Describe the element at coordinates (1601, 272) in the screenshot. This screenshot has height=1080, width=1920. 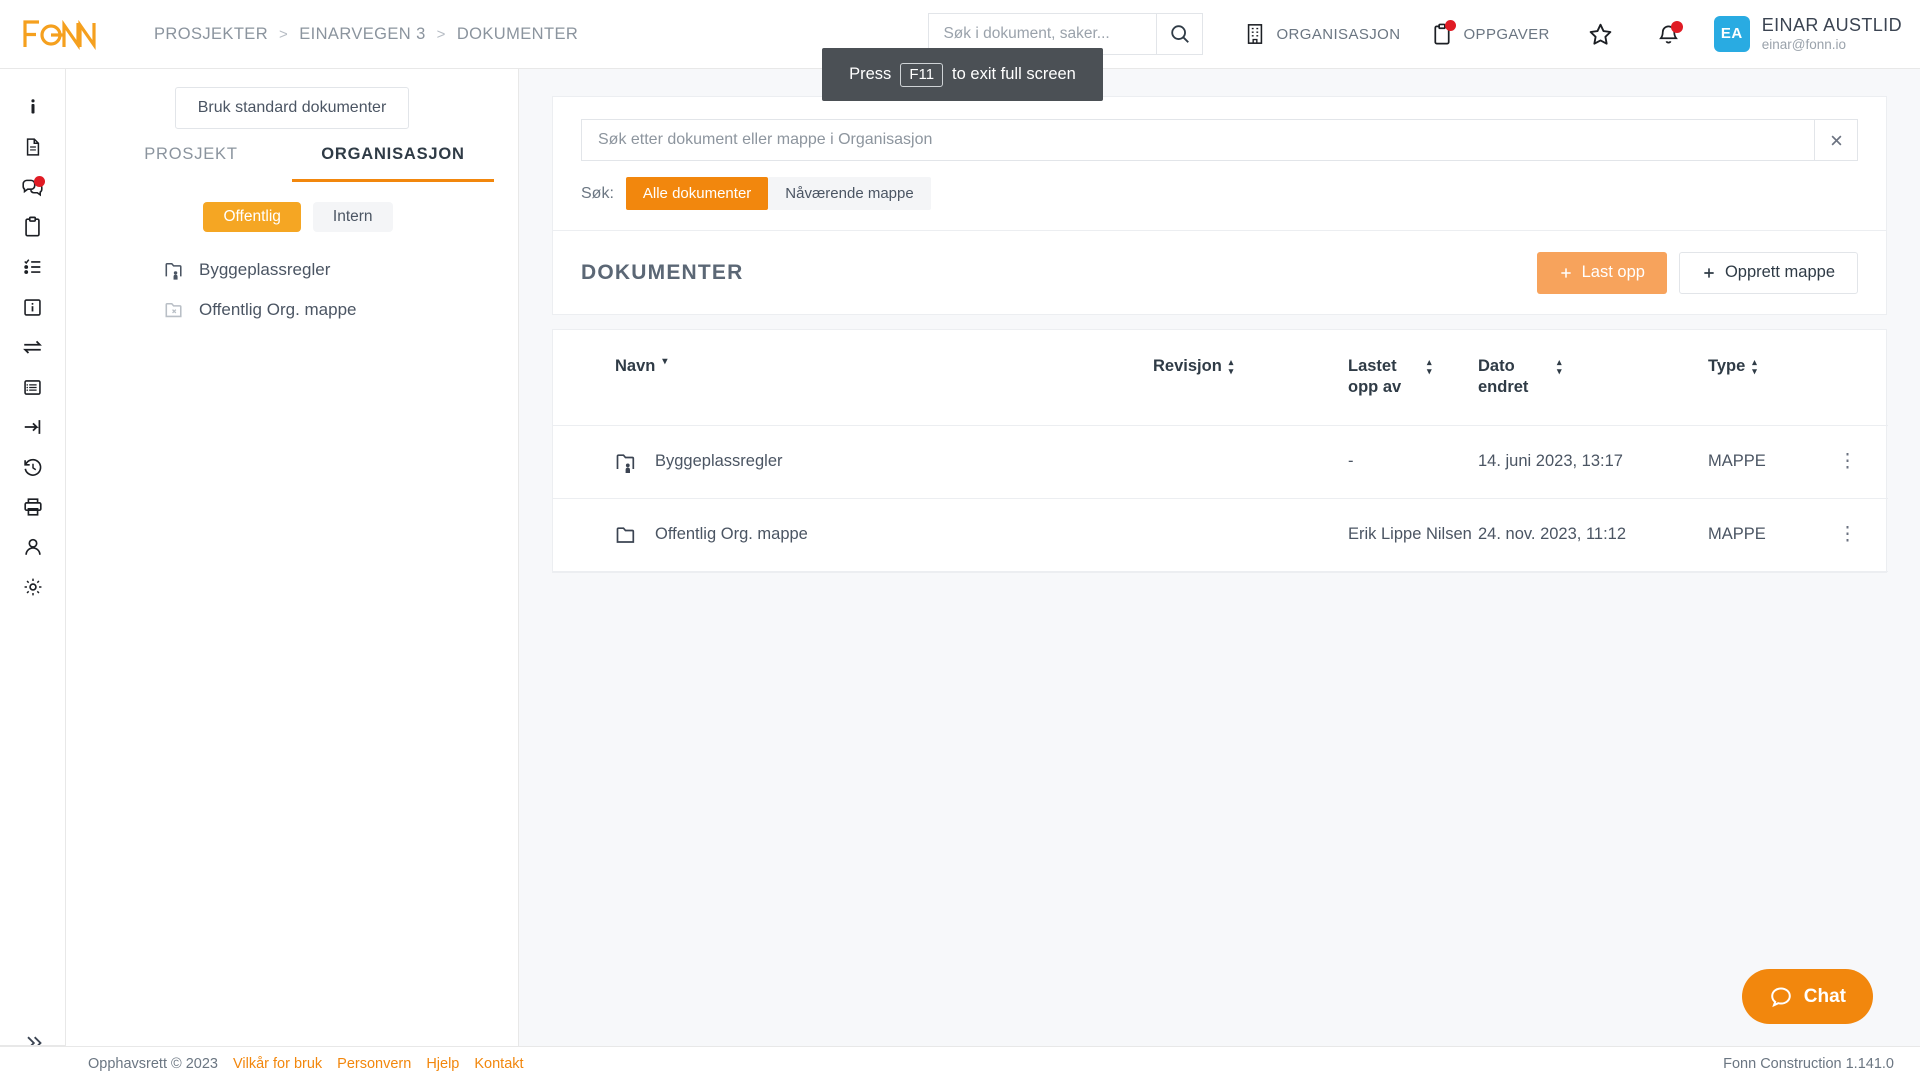
I see `upload-button: Last opp` at that location.